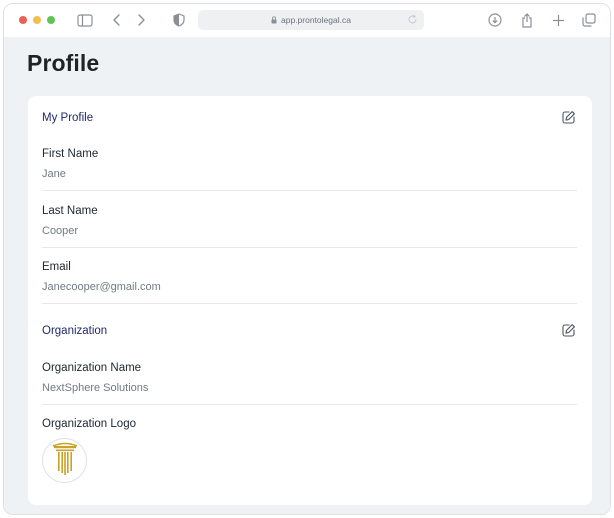 Image resolution: width=614 pixels, height=518 pixels. I want to click on sidebar-icon, so click(85, 20).